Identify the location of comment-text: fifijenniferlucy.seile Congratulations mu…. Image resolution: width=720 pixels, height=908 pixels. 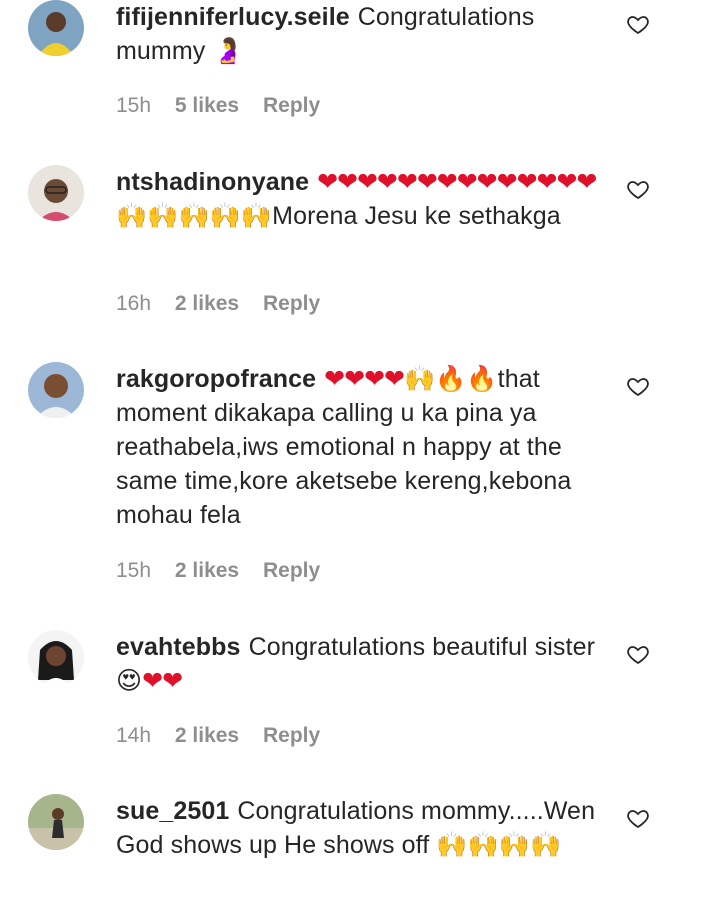
(361, 34).